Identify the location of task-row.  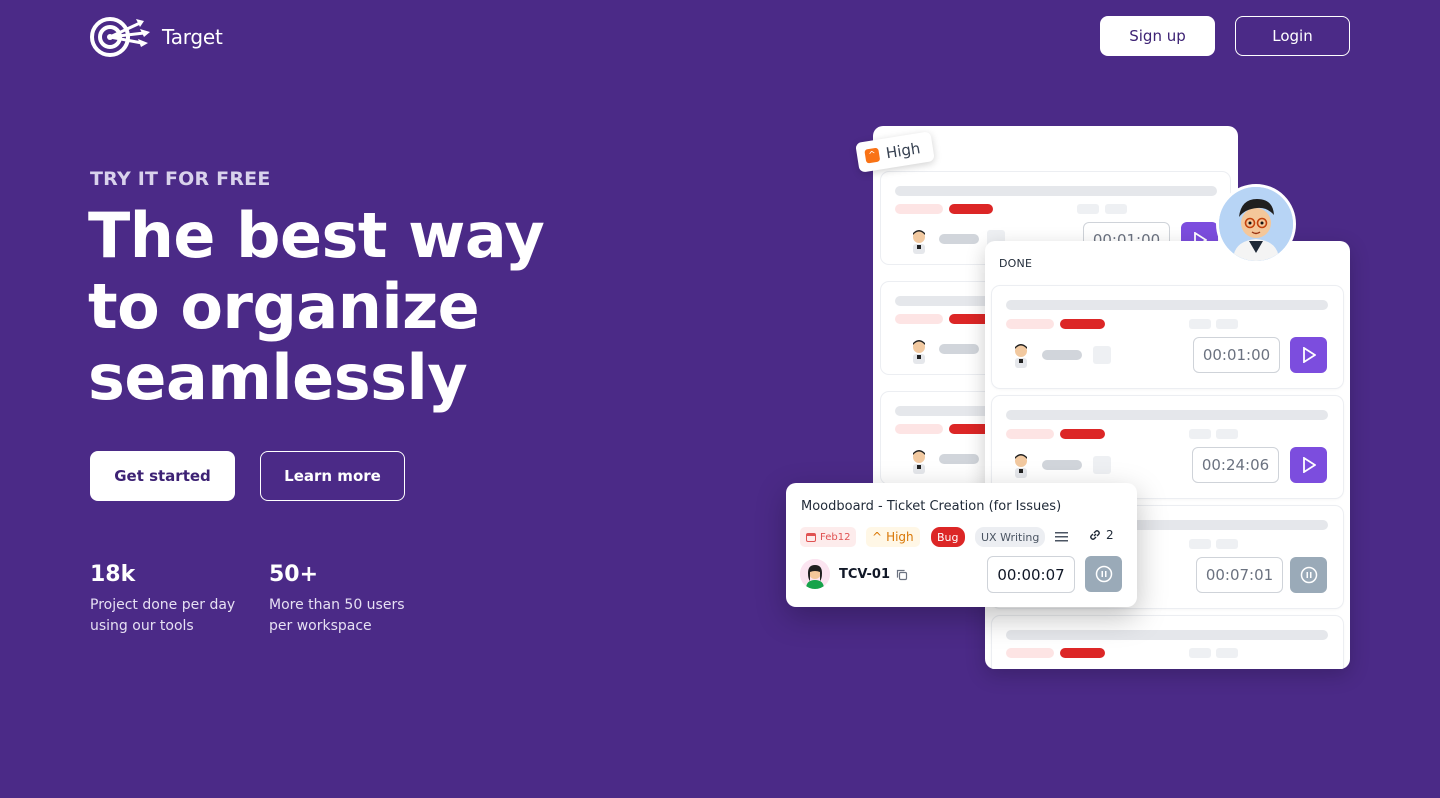
(1167, 642).